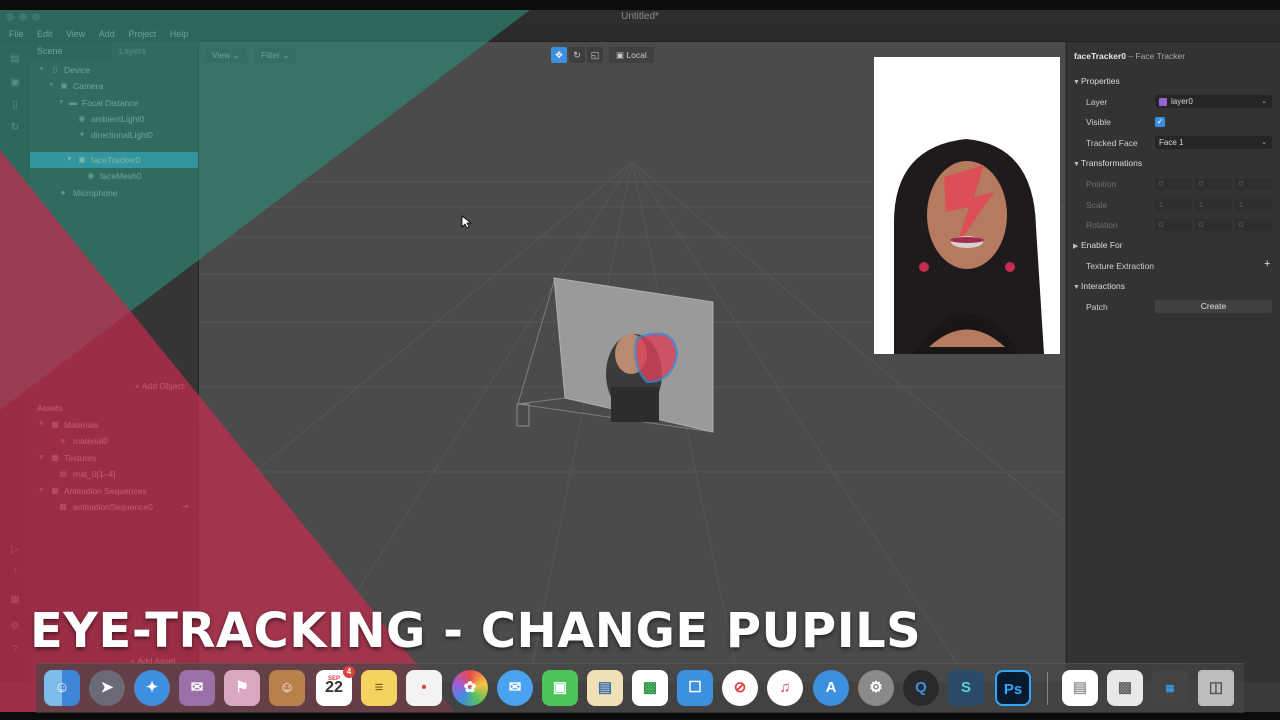 The image size is (1280, 720). I want to click on add-object-button: + Add Object, so click(159, 386).